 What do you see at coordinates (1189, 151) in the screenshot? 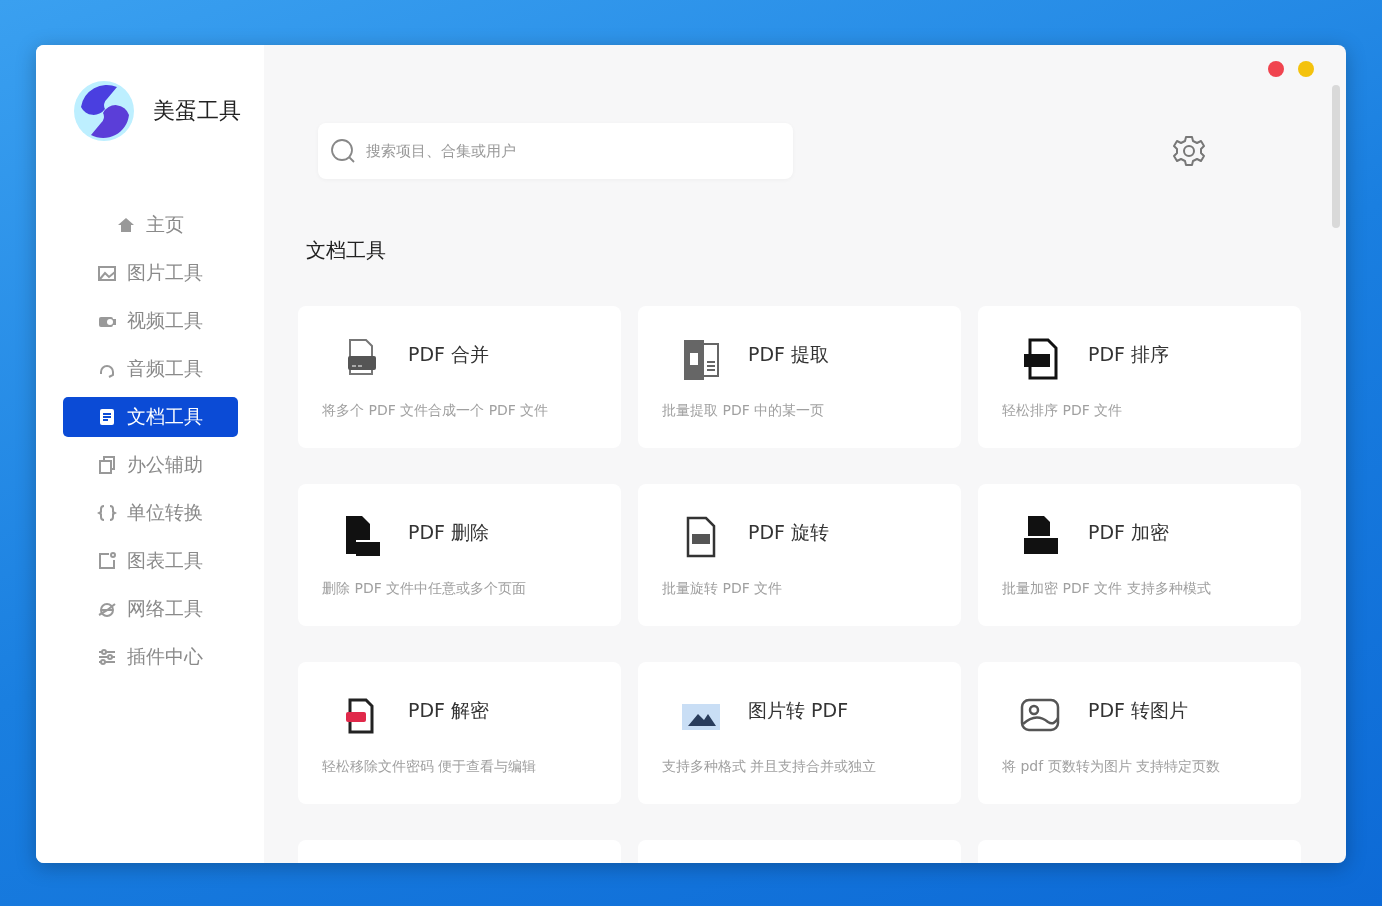
I see `settings-icon` at bounding box center [1189, 151].